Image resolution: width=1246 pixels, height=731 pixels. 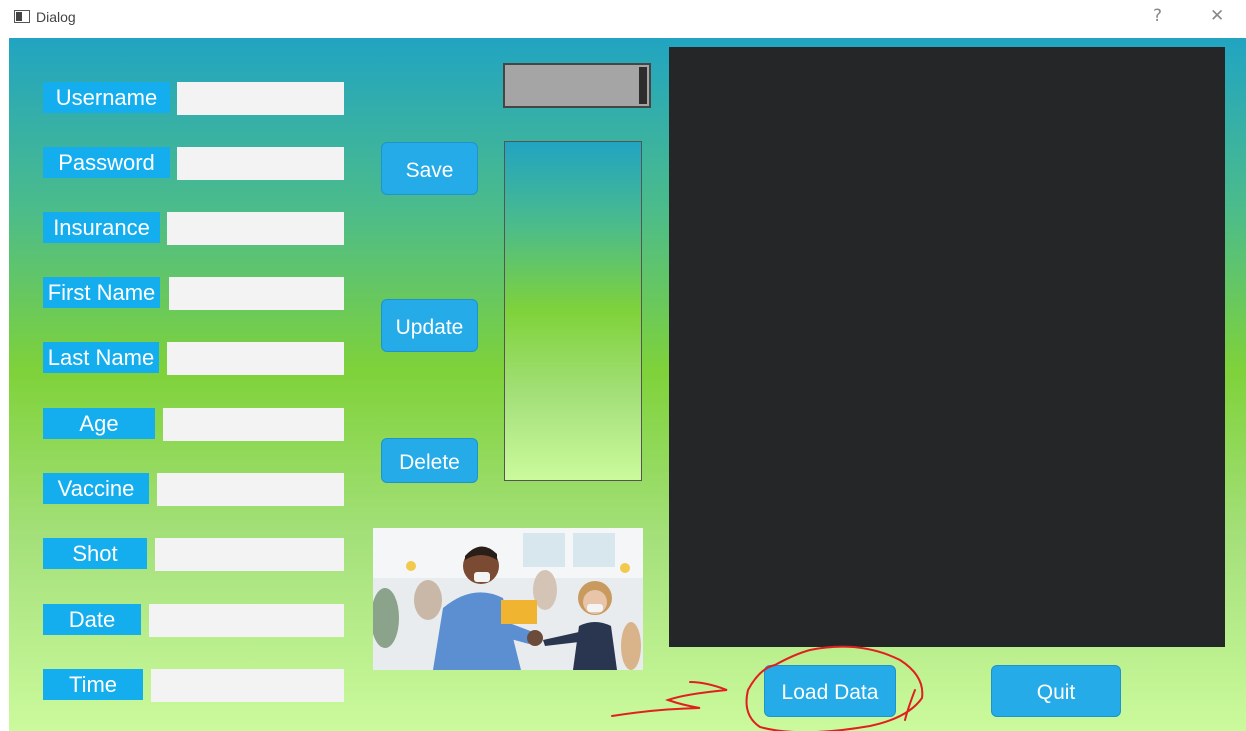 I want to click on annotation-arrow, so click(x=669, y=699).